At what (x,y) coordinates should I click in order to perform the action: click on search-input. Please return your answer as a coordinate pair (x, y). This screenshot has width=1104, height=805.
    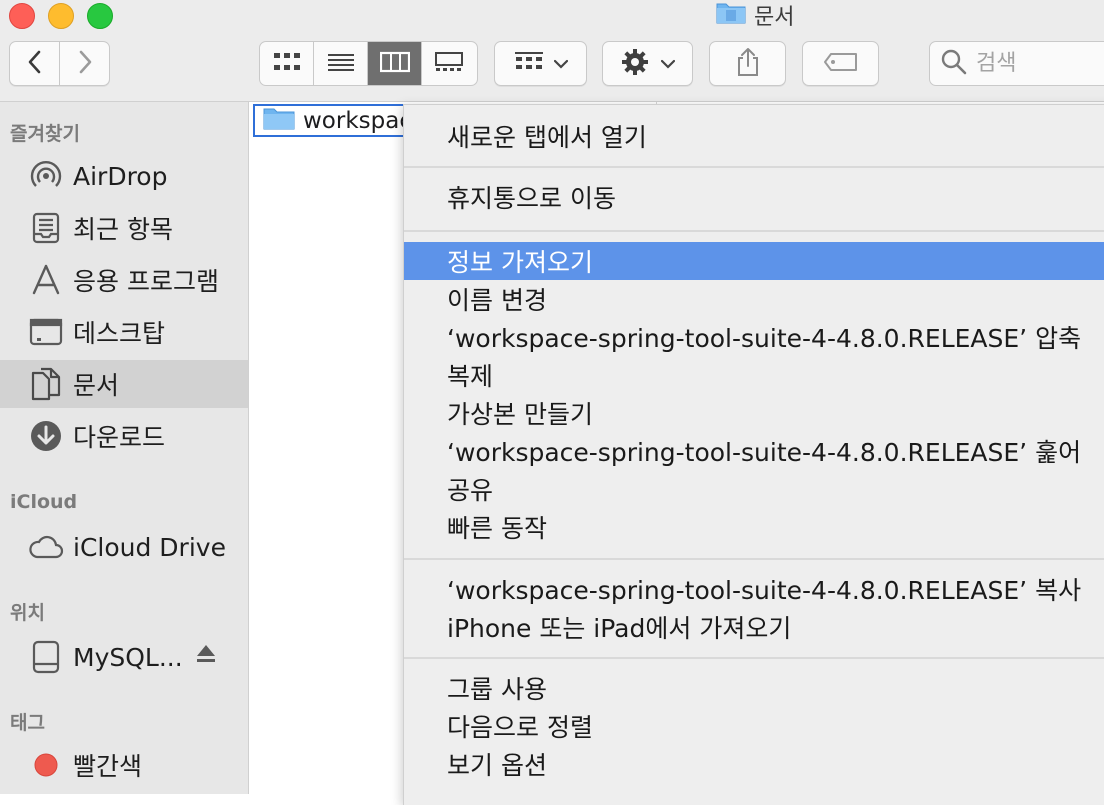
    Looking at the image, I should click on (1039, 63).